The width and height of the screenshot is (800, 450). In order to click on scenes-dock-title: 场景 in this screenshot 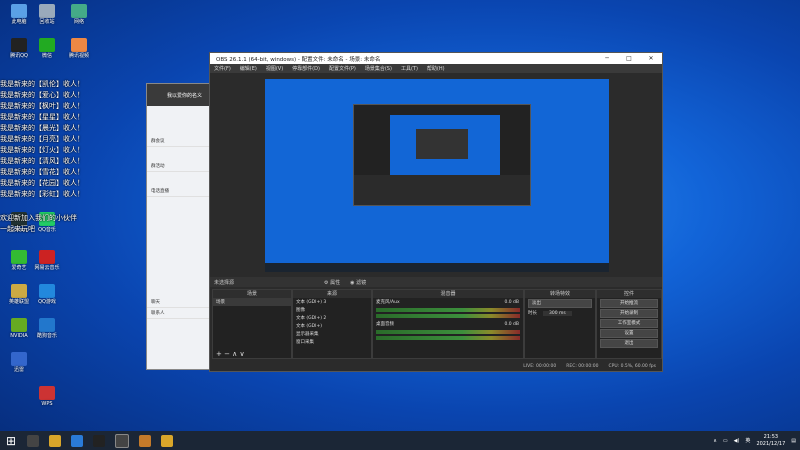, I will do `click(252, 294)`.